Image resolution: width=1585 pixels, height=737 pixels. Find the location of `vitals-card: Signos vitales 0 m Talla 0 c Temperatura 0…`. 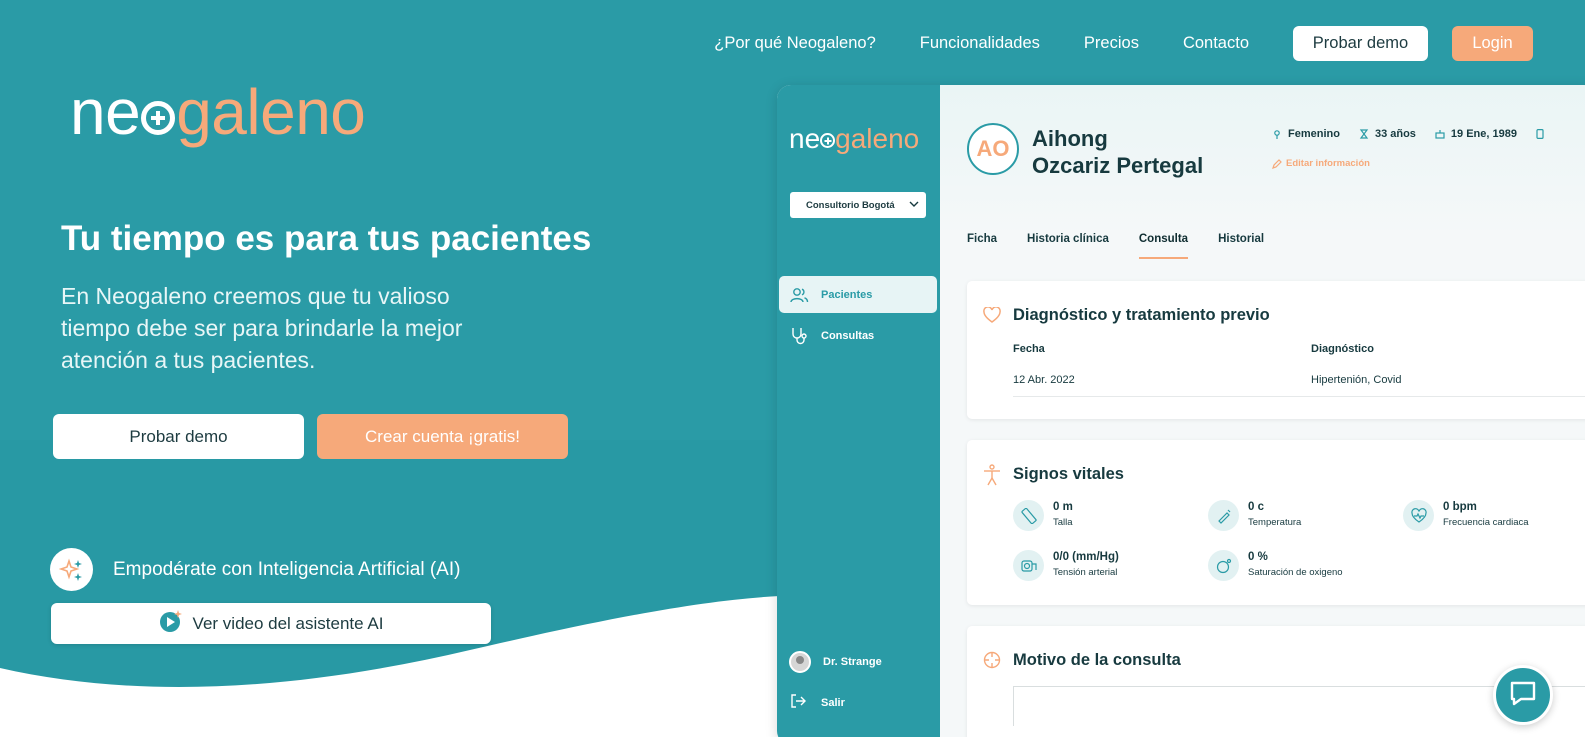

vitals-card: Signos vitales 0 m Talla 0 c Temperatura 0… is located at coordinates (1276, 522).